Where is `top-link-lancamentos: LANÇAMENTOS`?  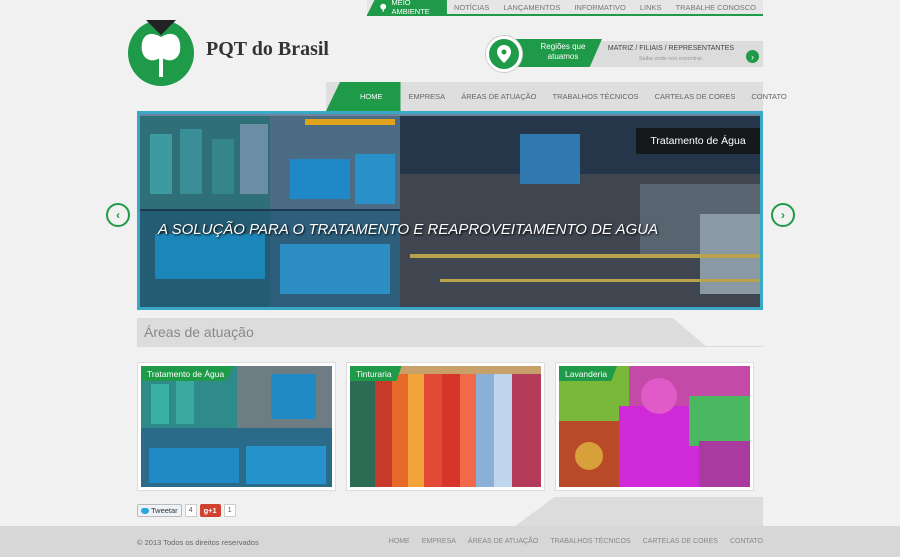 top-link-lancamentos: LANÇAMENTOS is located at coordinates (531, 7).